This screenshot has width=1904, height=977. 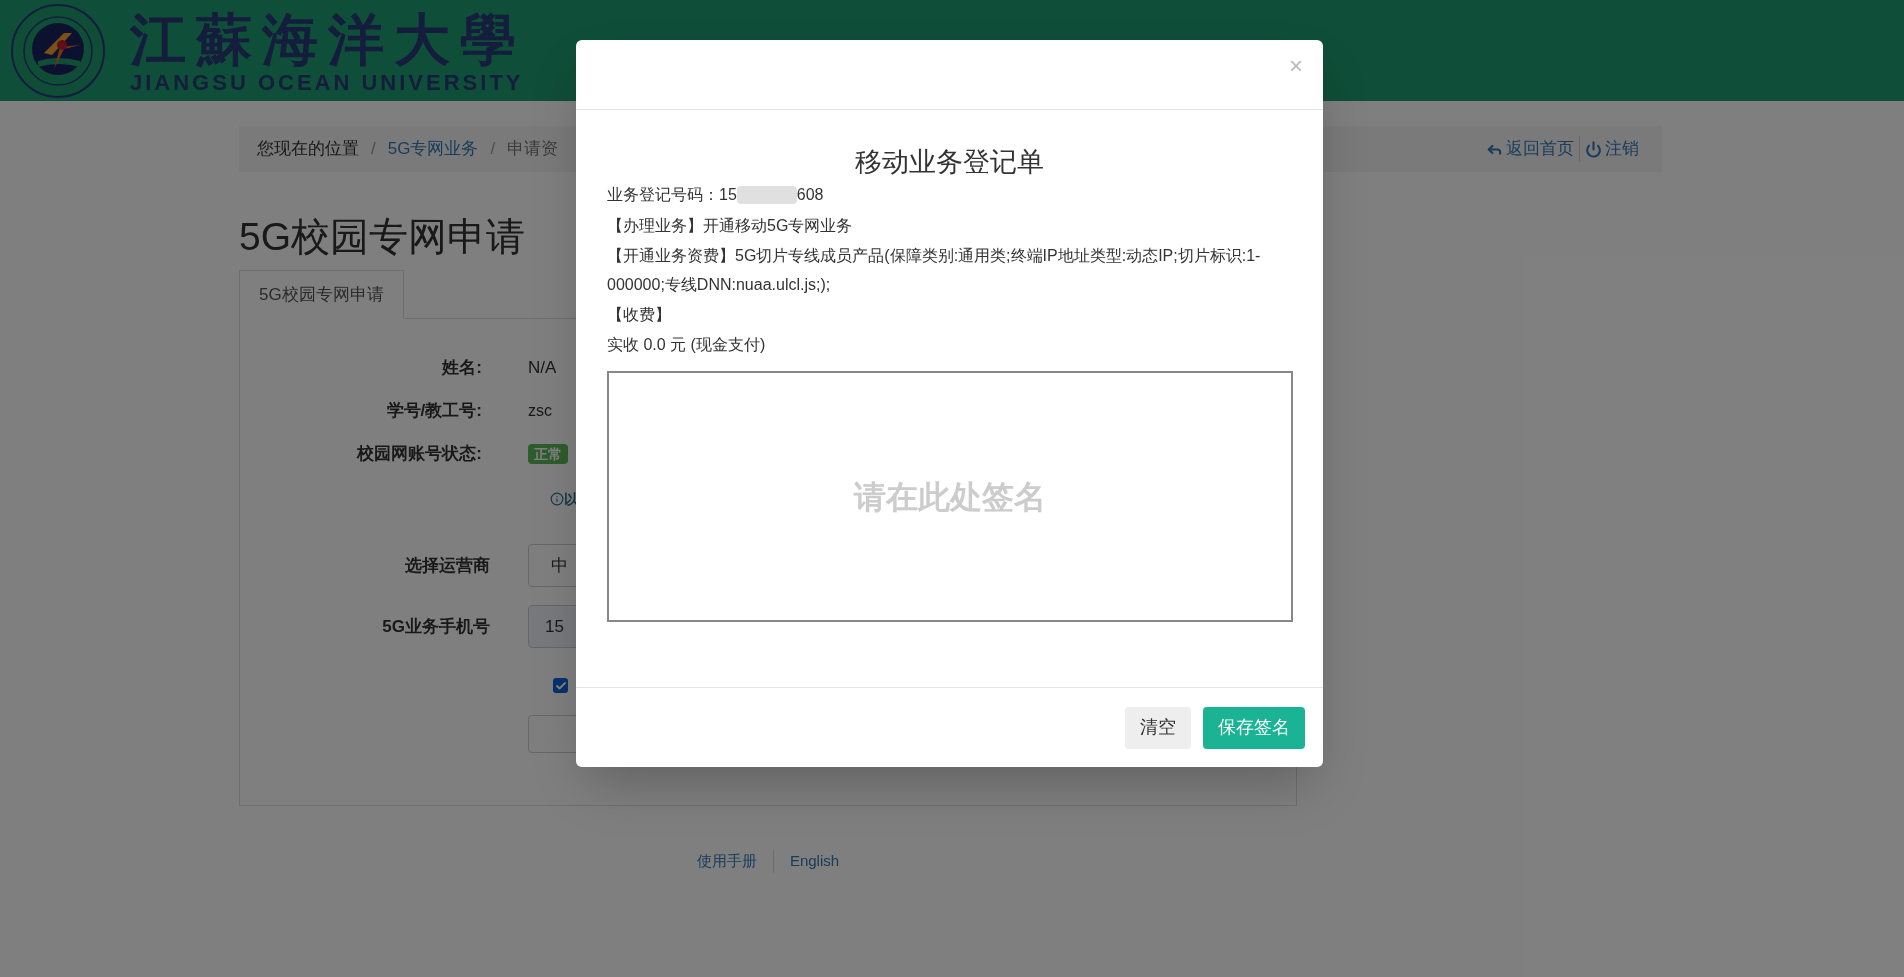 I want to click on info-text: 以, so click(x=571, y=499).